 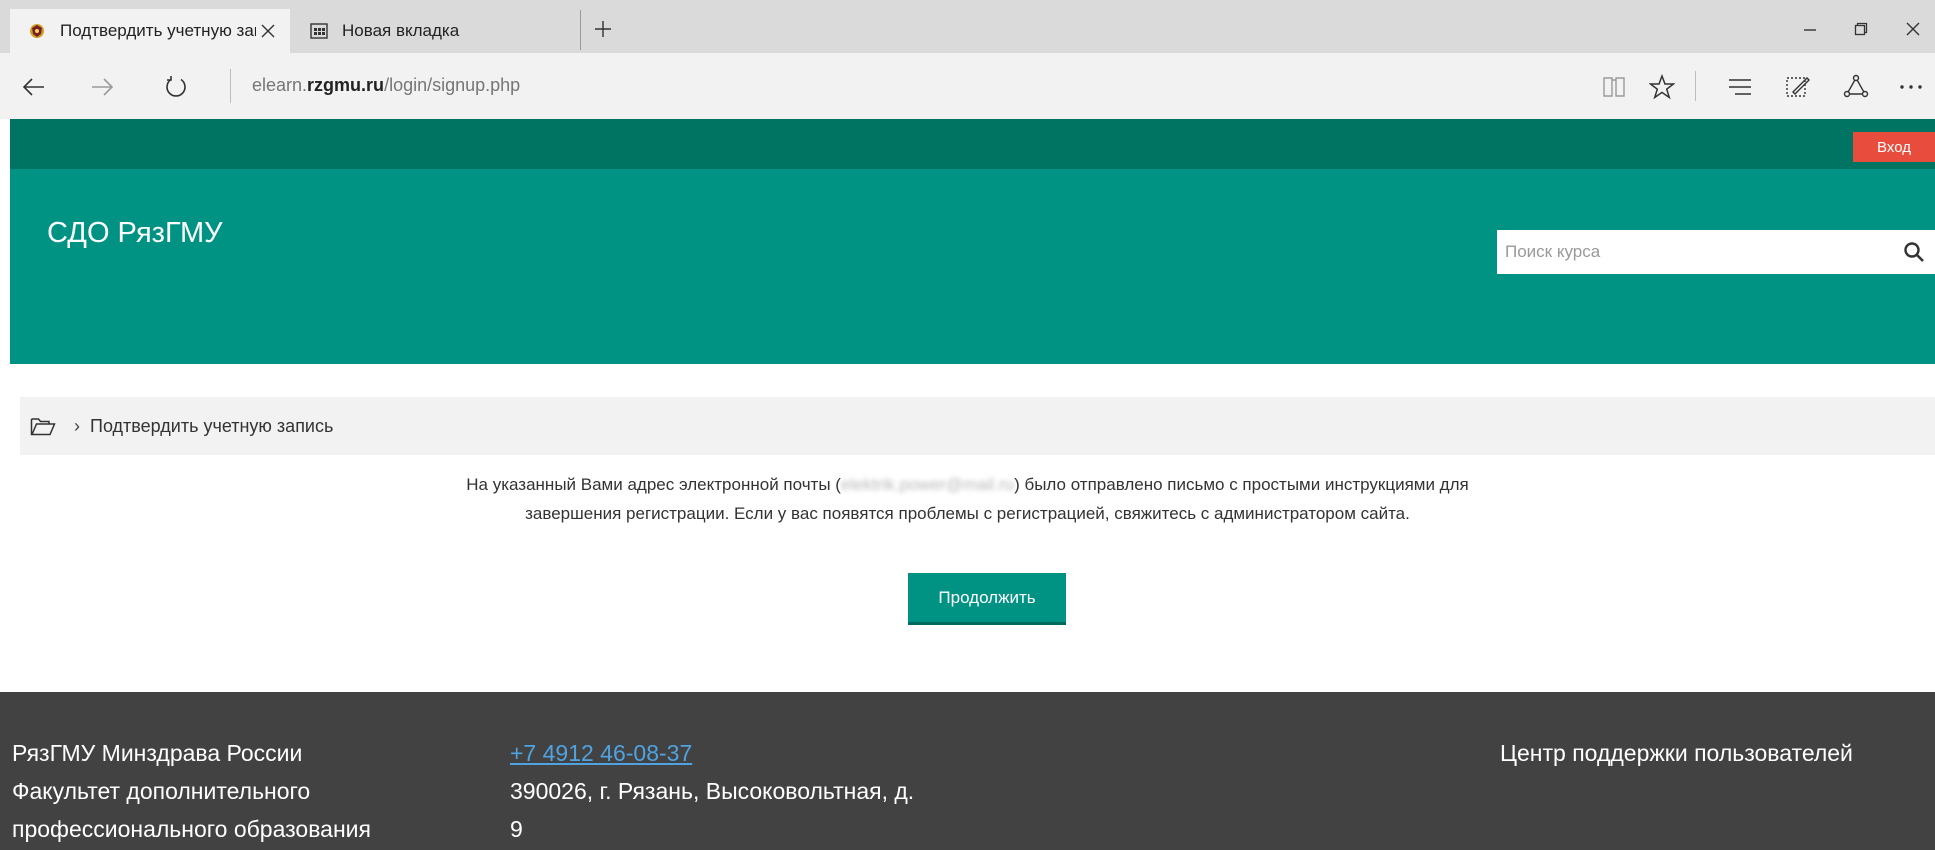 I want to click on address-line-1: 390026, г. Рязань, Высоковольтная, д., so click(x=712, y=791).